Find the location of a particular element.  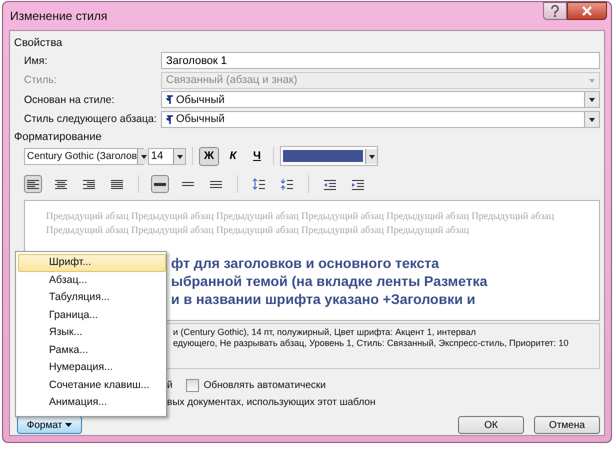

align-left-button is located at coordinates (33, 184).